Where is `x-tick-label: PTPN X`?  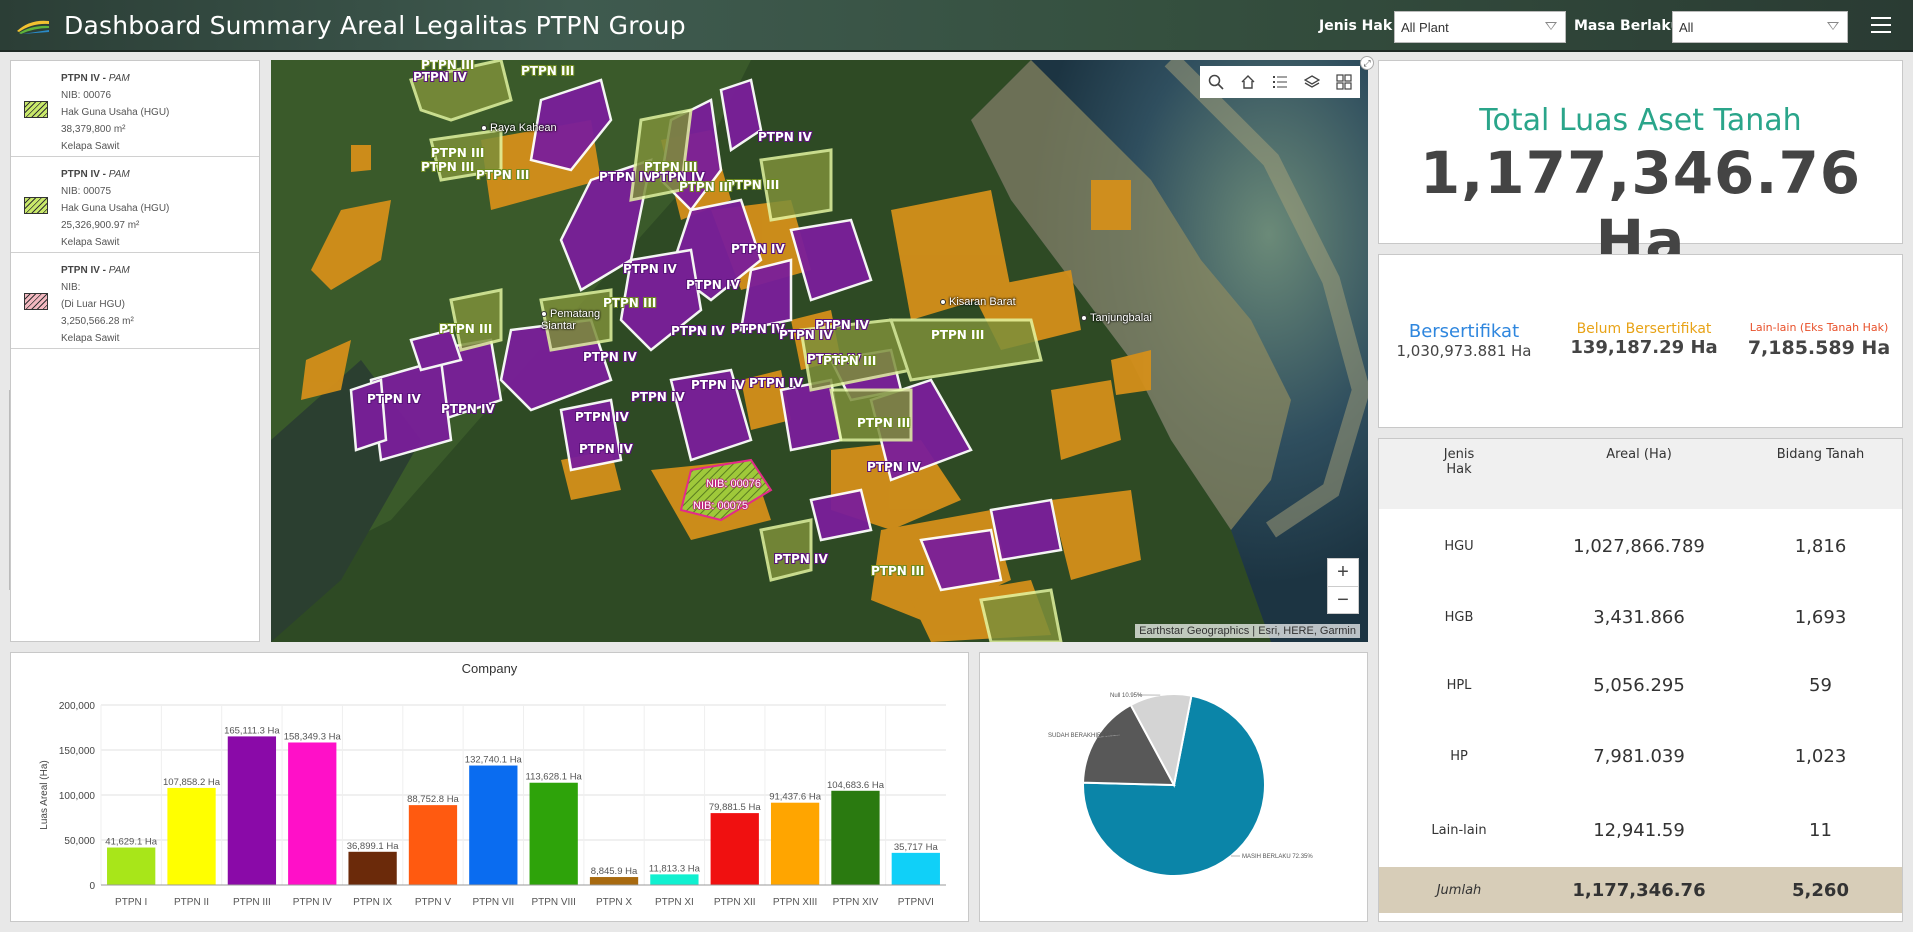
x-tick-label: PTPN X is located at coordinates (614, 902).